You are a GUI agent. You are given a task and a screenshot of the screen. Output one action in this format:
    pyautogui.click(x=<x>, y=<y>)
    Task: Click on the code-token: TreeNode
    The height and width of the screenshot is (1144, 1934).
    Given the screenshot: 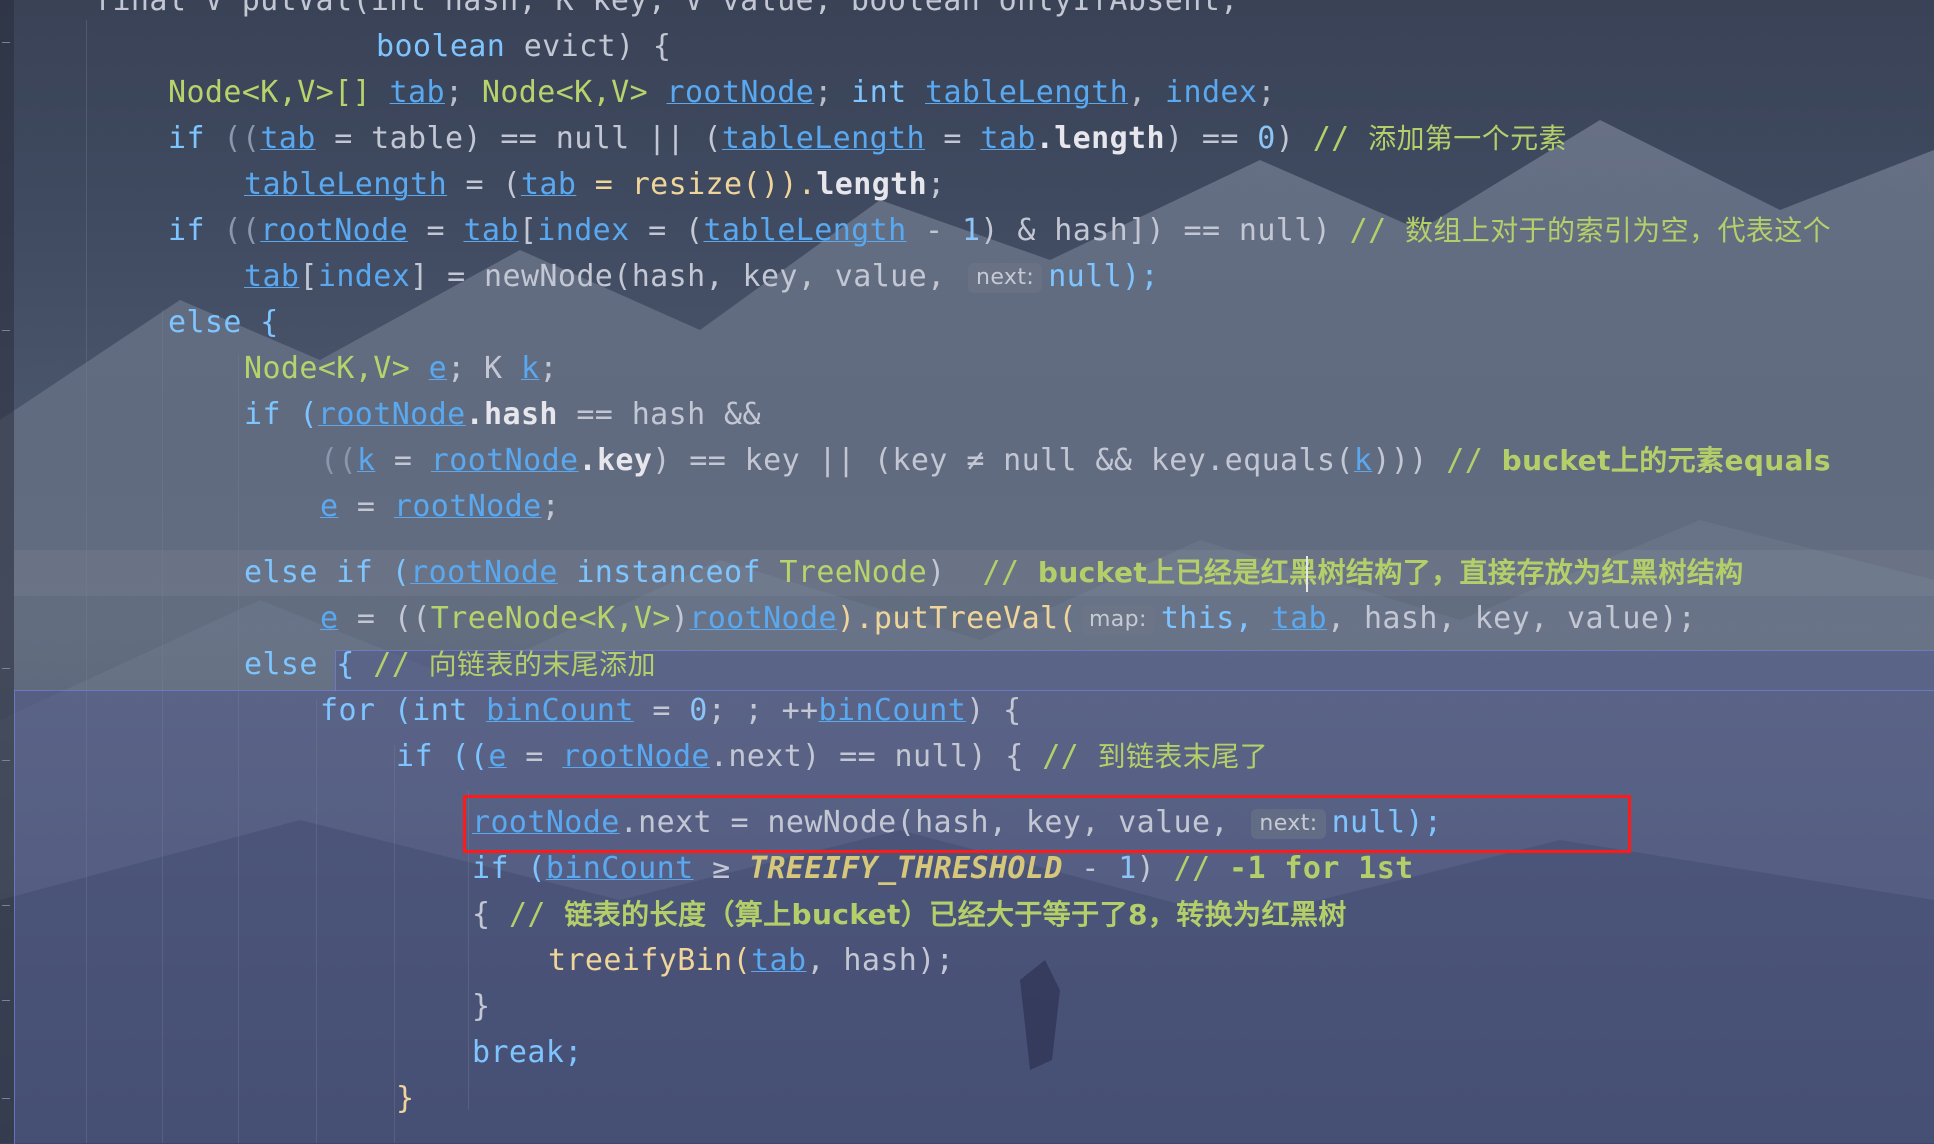 What is the action you would take?
    pyautogui.click(x=853, y=572)
    